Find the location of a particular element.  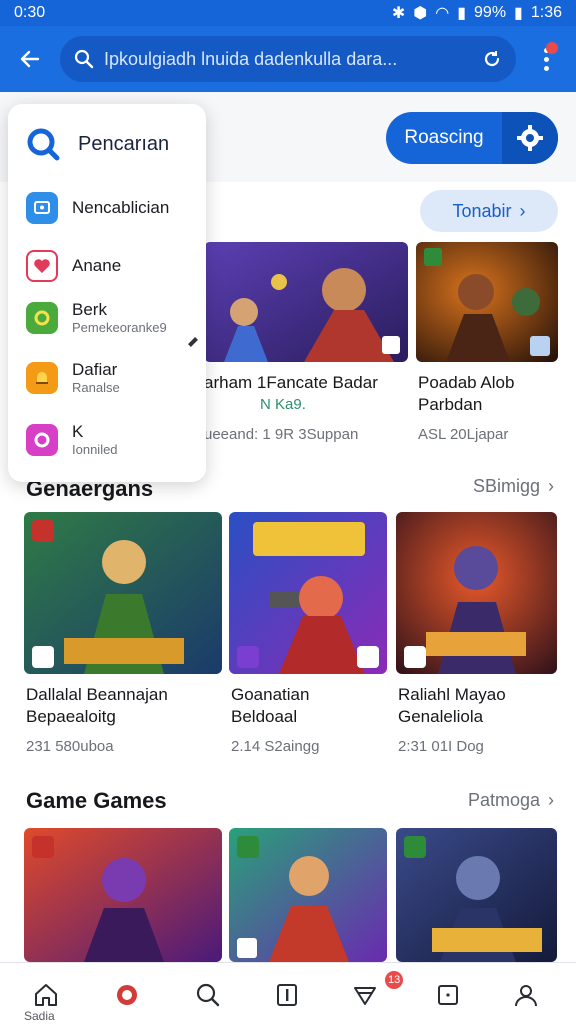

menu-item-sublabel: Ranalse is located at coordinates (96, 387).